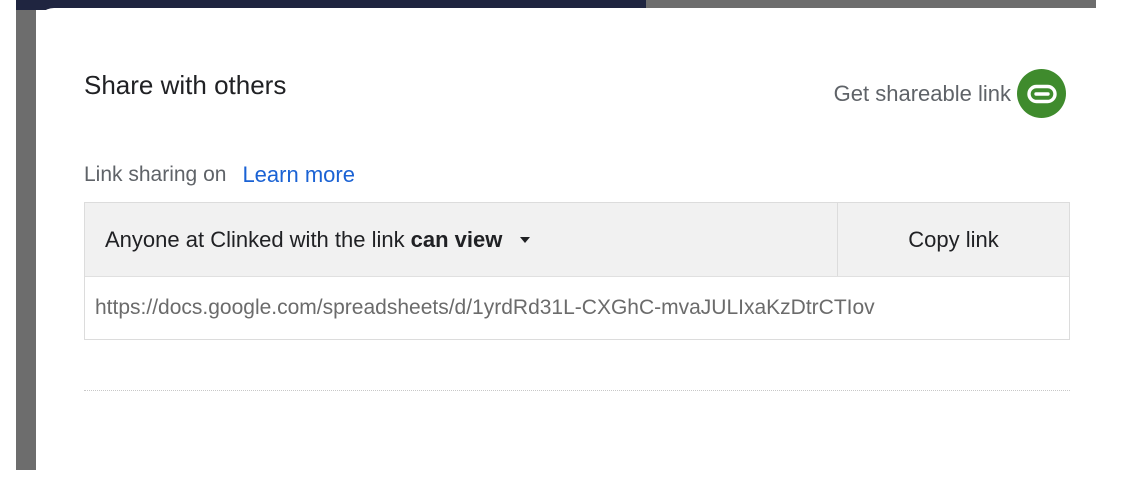 The height and width of the screenshot is (478, 1132). Describe the element at coordinates (1041, 93) in the screenshot. I see `link-icon` at that location.